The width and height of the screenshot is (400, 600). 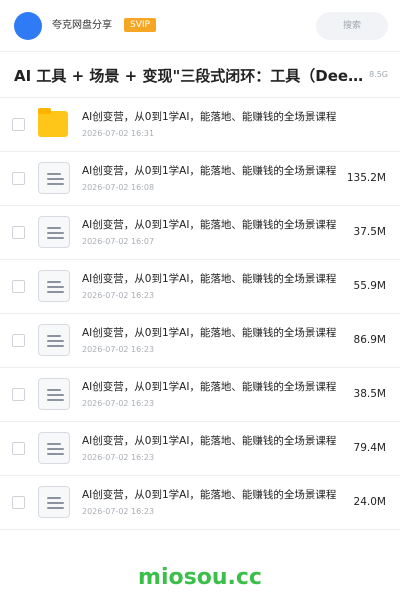 What do you see at coordinates (200, 26) in the screenshot?
I see `top-bar: 夸克网盘分享 SVIP 搜索` at bounding box center [200, 26].